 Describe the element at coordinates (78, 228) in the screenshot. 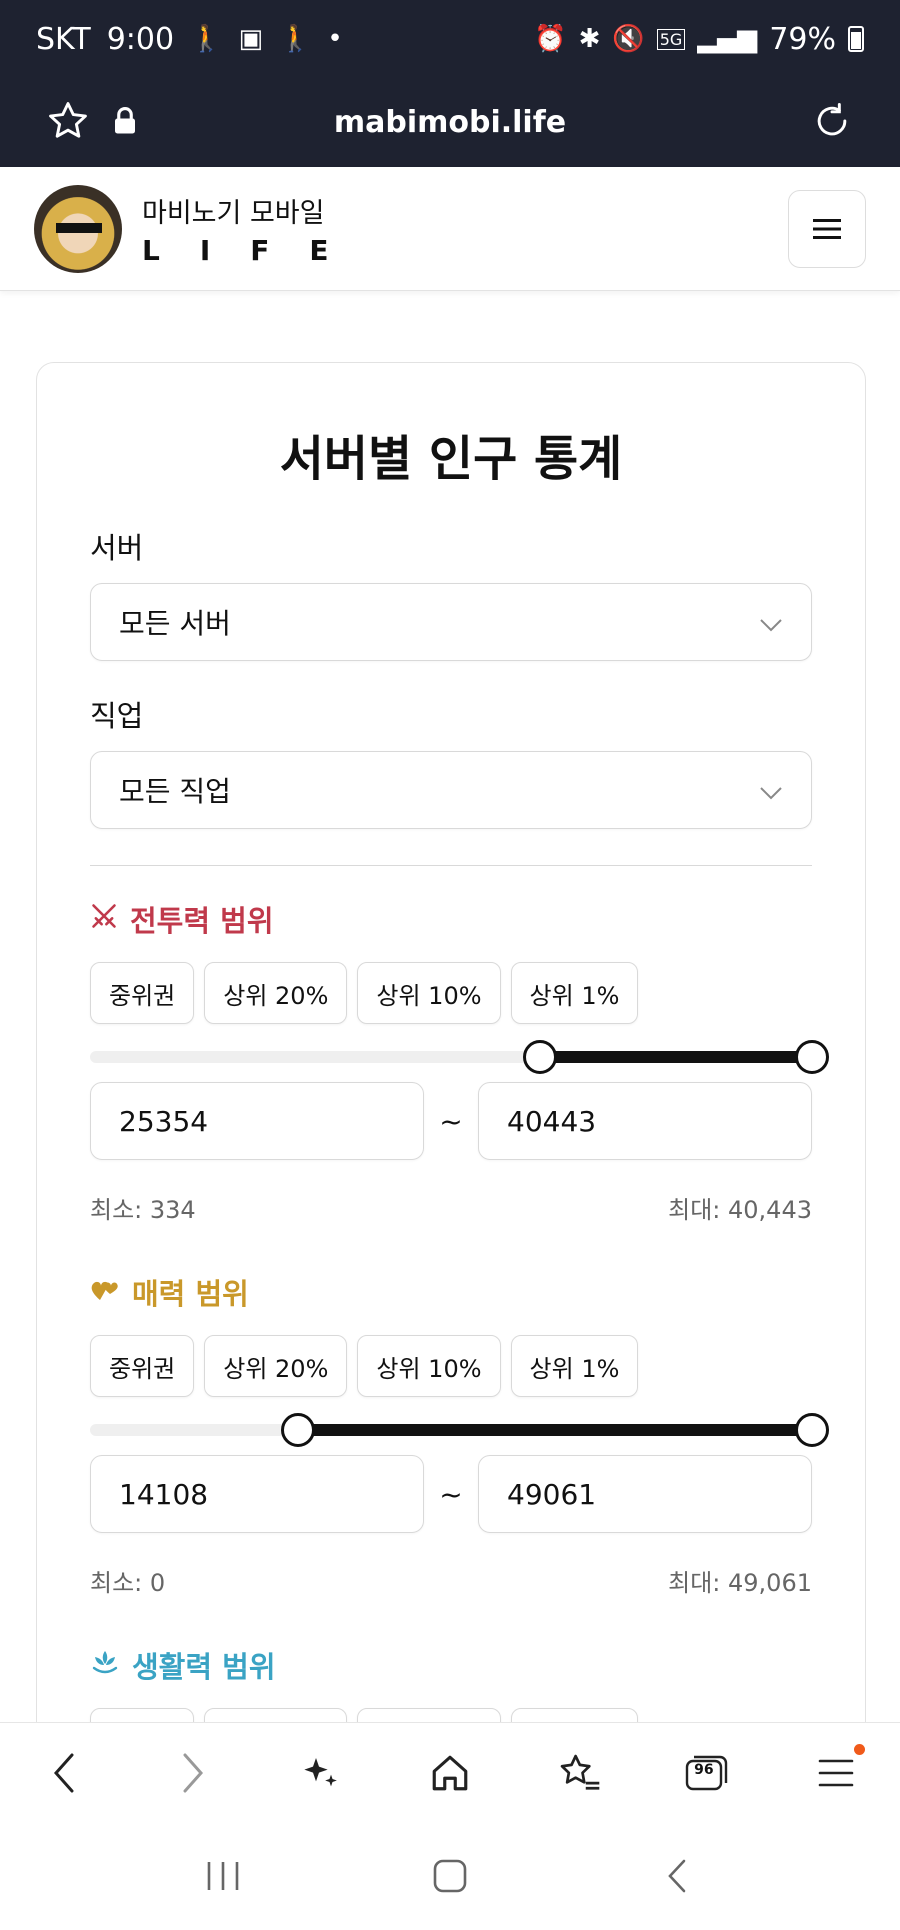

I see `avatar` at that location.